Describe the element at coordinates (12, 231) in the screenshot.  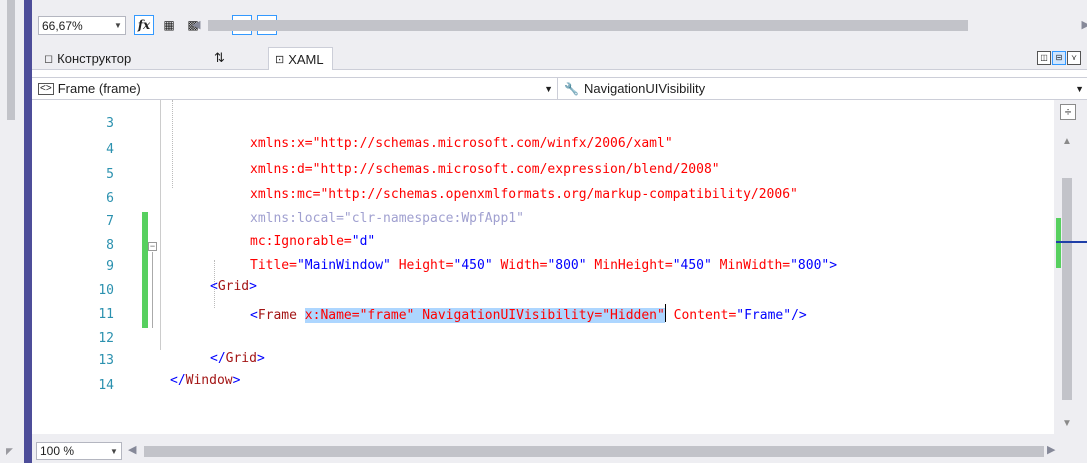
I see `outer-scrollbar: ◤` at that location.